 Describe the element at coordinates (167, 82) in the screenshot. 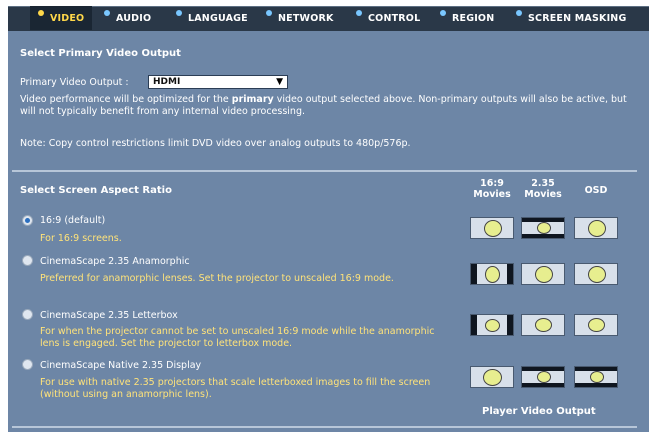

I see `primary-output-value: HDMI` at that location.